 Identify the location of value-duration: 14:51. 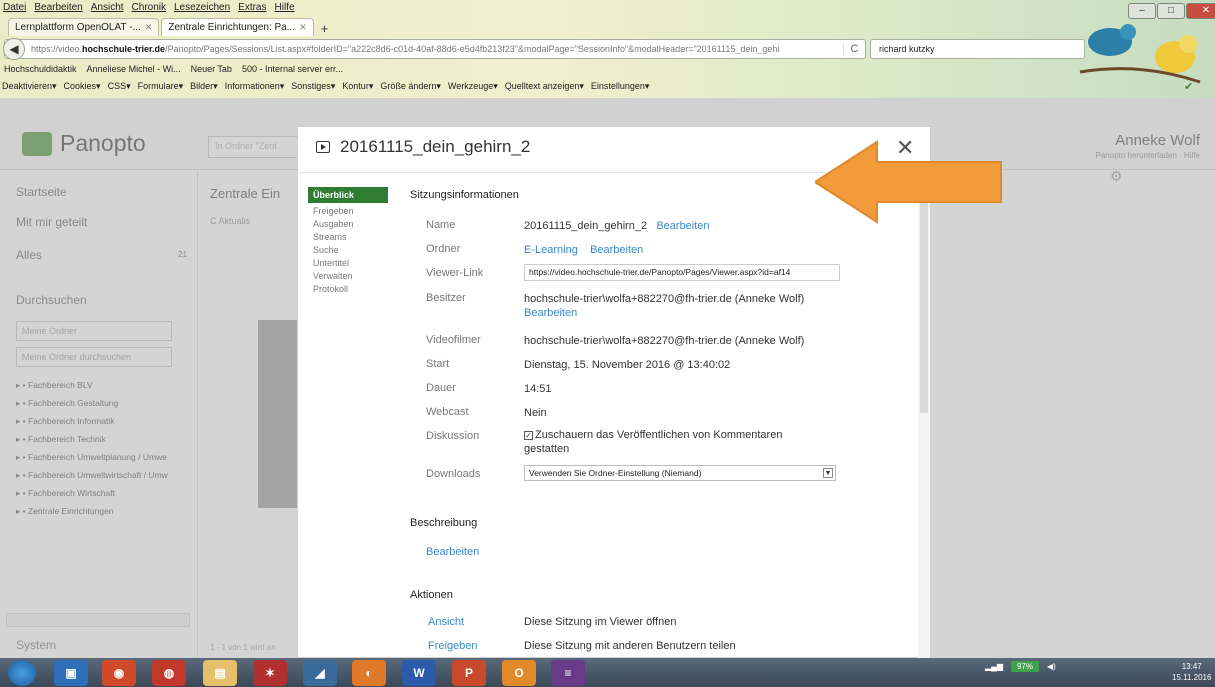
(538, 389).